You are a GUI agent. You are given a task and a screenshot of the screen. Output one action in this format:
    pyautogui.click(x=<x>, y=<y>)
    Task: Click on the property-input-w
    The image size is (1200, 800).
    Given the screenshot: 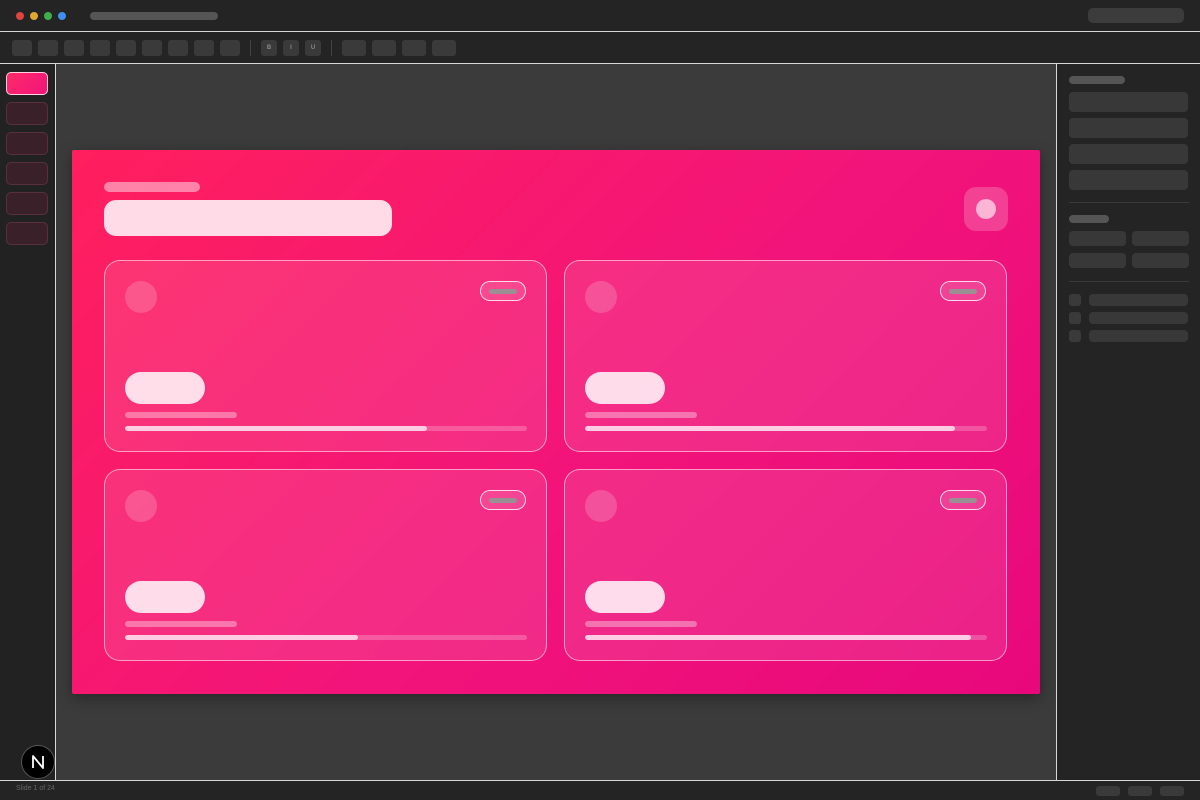 What is the action you would take?
    pyautogui.click(x=1097, y=260)
    